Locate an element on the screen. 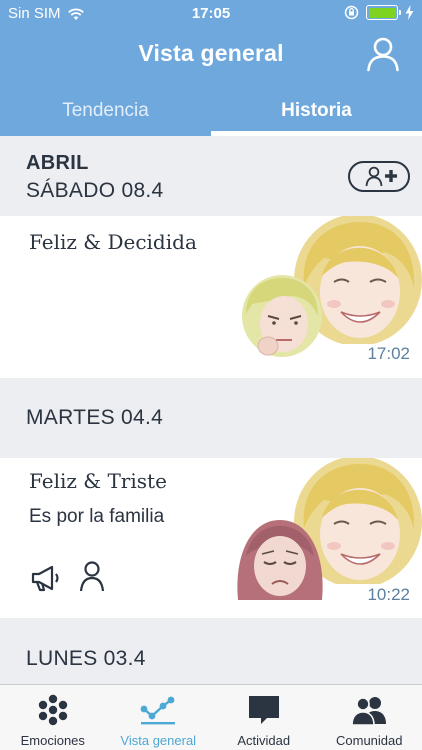 The height and width of the screenshot is (750, 422). user-icon is located at coordinates (383, 54).